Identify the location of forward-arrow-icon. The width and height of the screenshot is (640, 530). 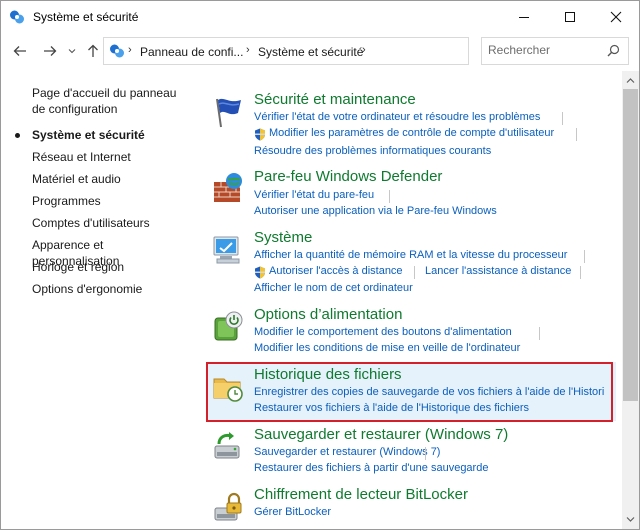
(50, 51).